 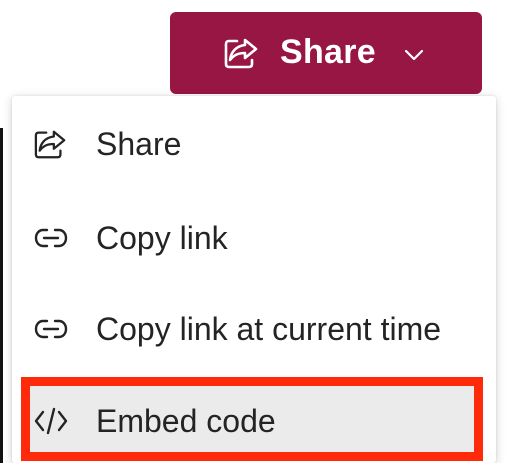 What do you see at coordinates (51, 421) in the screenshot?
I see `code-icon` at bounding box center [51, 421].